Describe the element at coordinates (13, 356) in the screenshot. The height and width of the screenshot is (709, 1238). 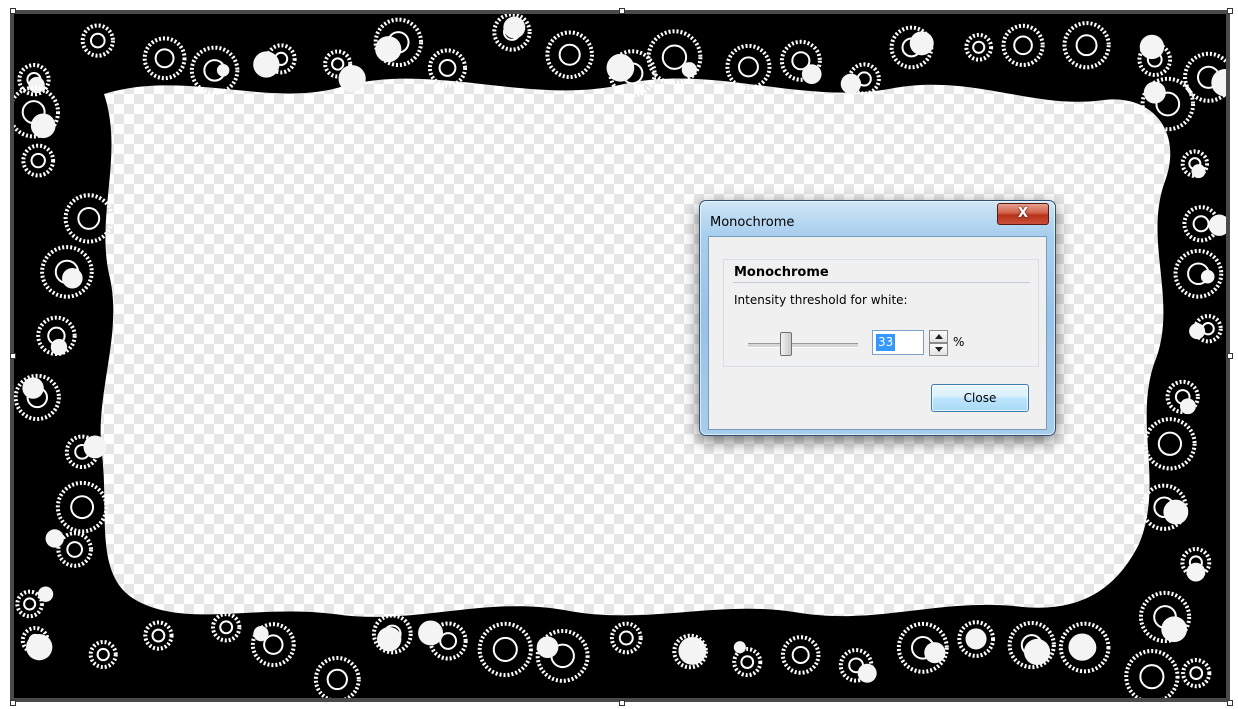
I see `resize-handle-middle-left` at that location.